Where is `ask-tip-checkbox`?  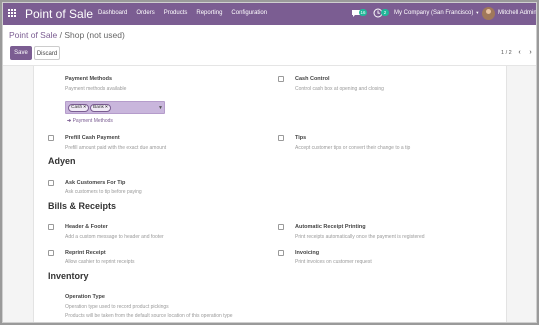
ask-tip-checkbox is located at coordinates (51, 183).